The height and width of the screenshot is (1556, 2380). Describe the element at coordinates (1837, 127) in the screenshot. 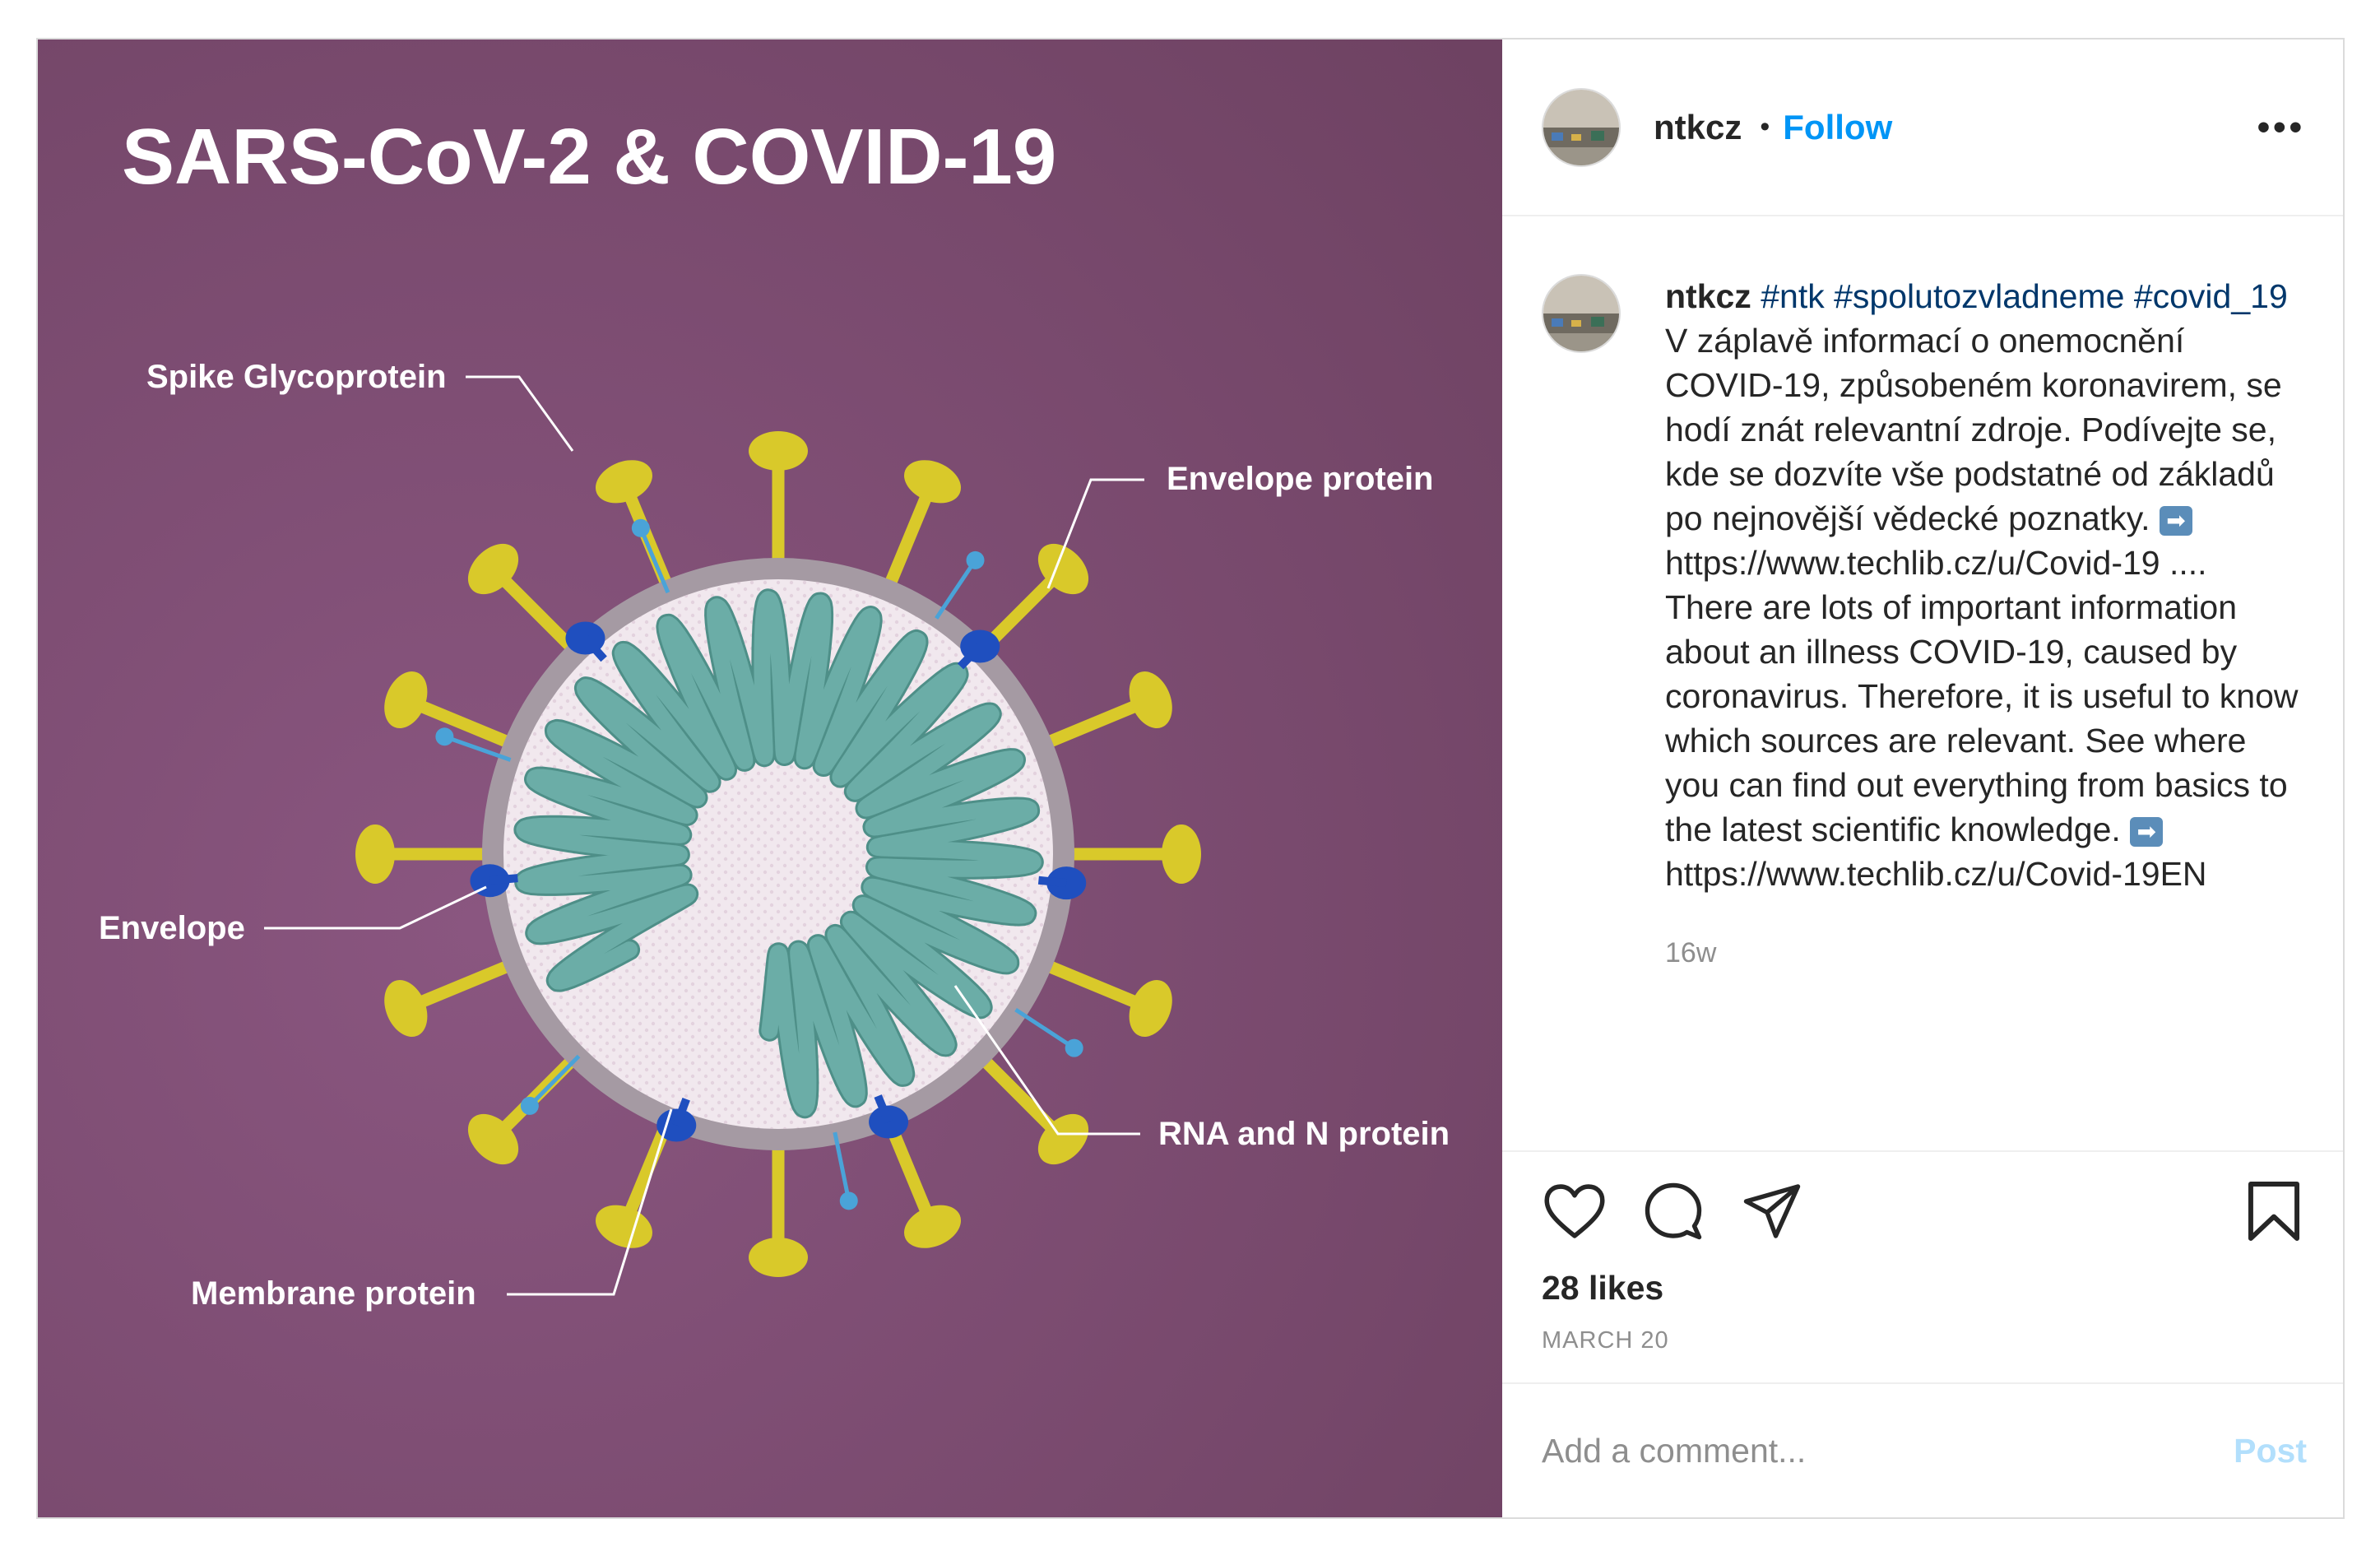

I see `follow-button: Follow` at that location.